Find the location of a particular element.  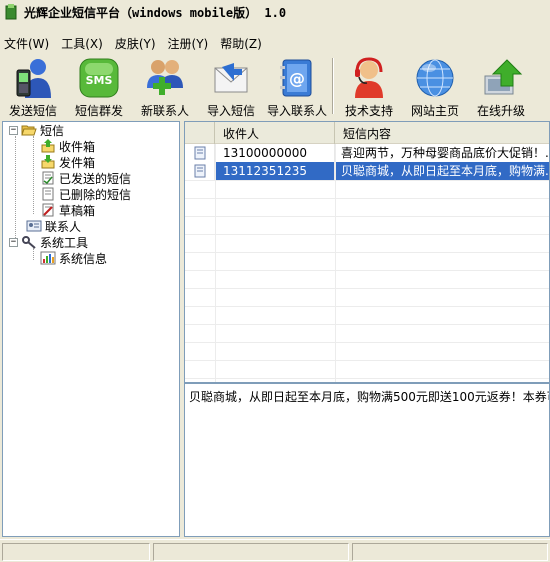

tree-item-label: 发件箱 is located at coordinates (77, 162).